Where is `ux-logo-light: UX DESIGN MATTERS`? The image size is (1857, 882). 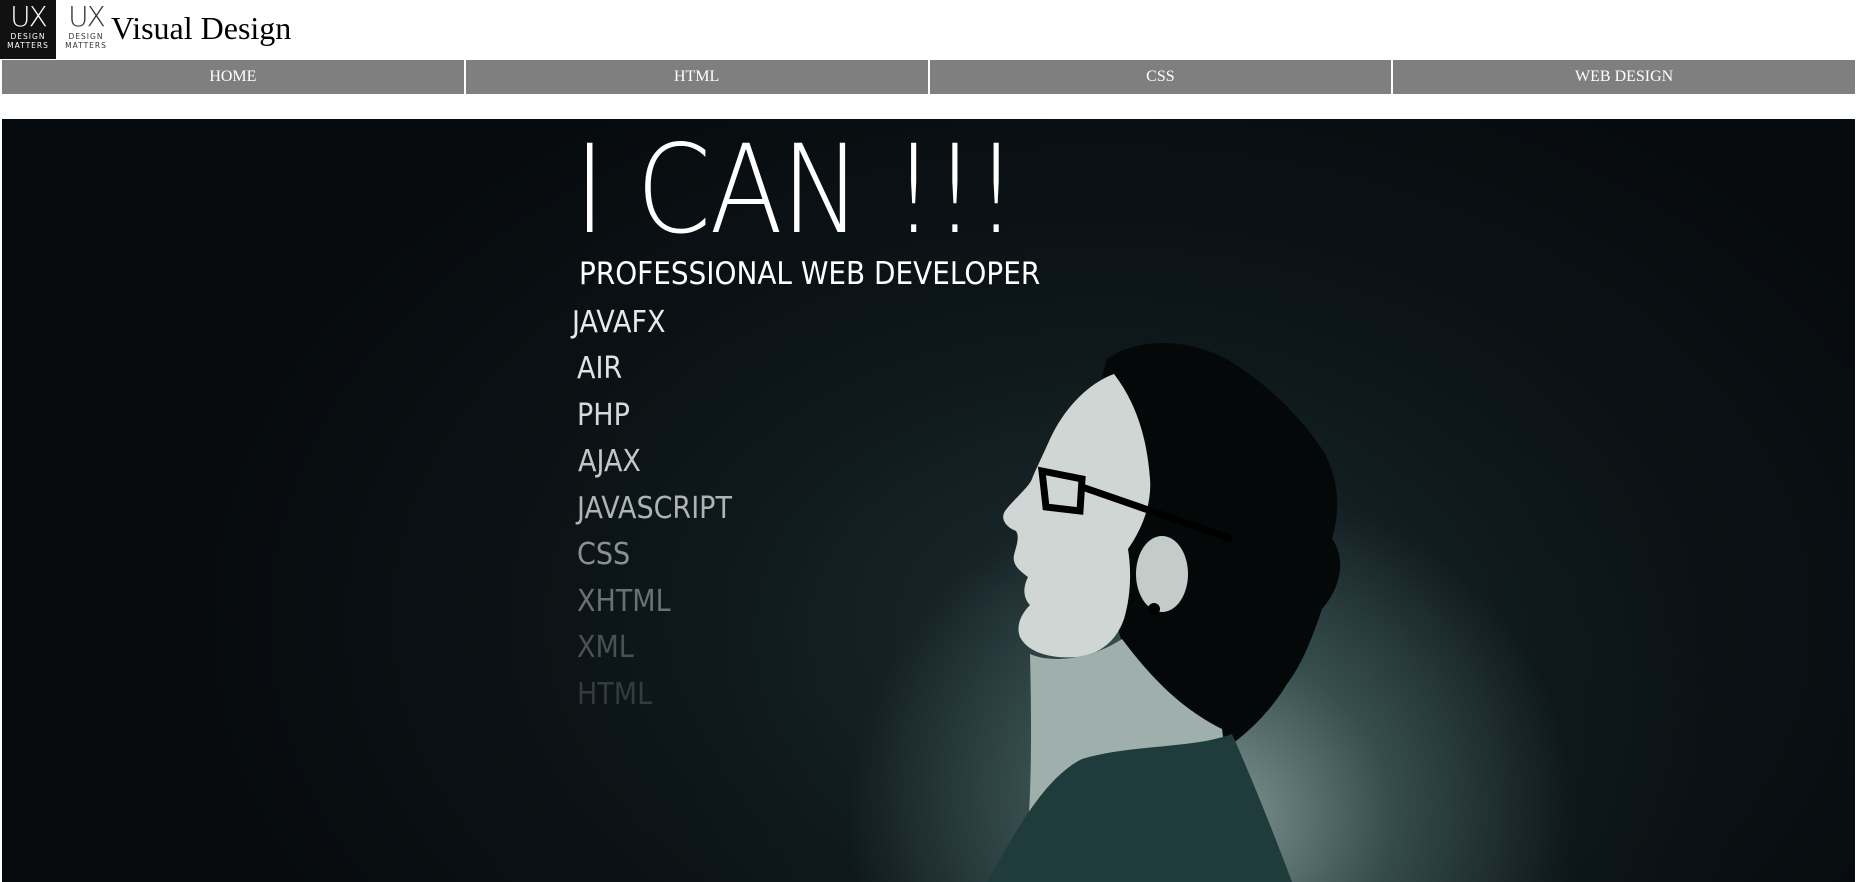
ux-logo-light: UX DESIGN MATTERS is located at coordinates (86, 29).